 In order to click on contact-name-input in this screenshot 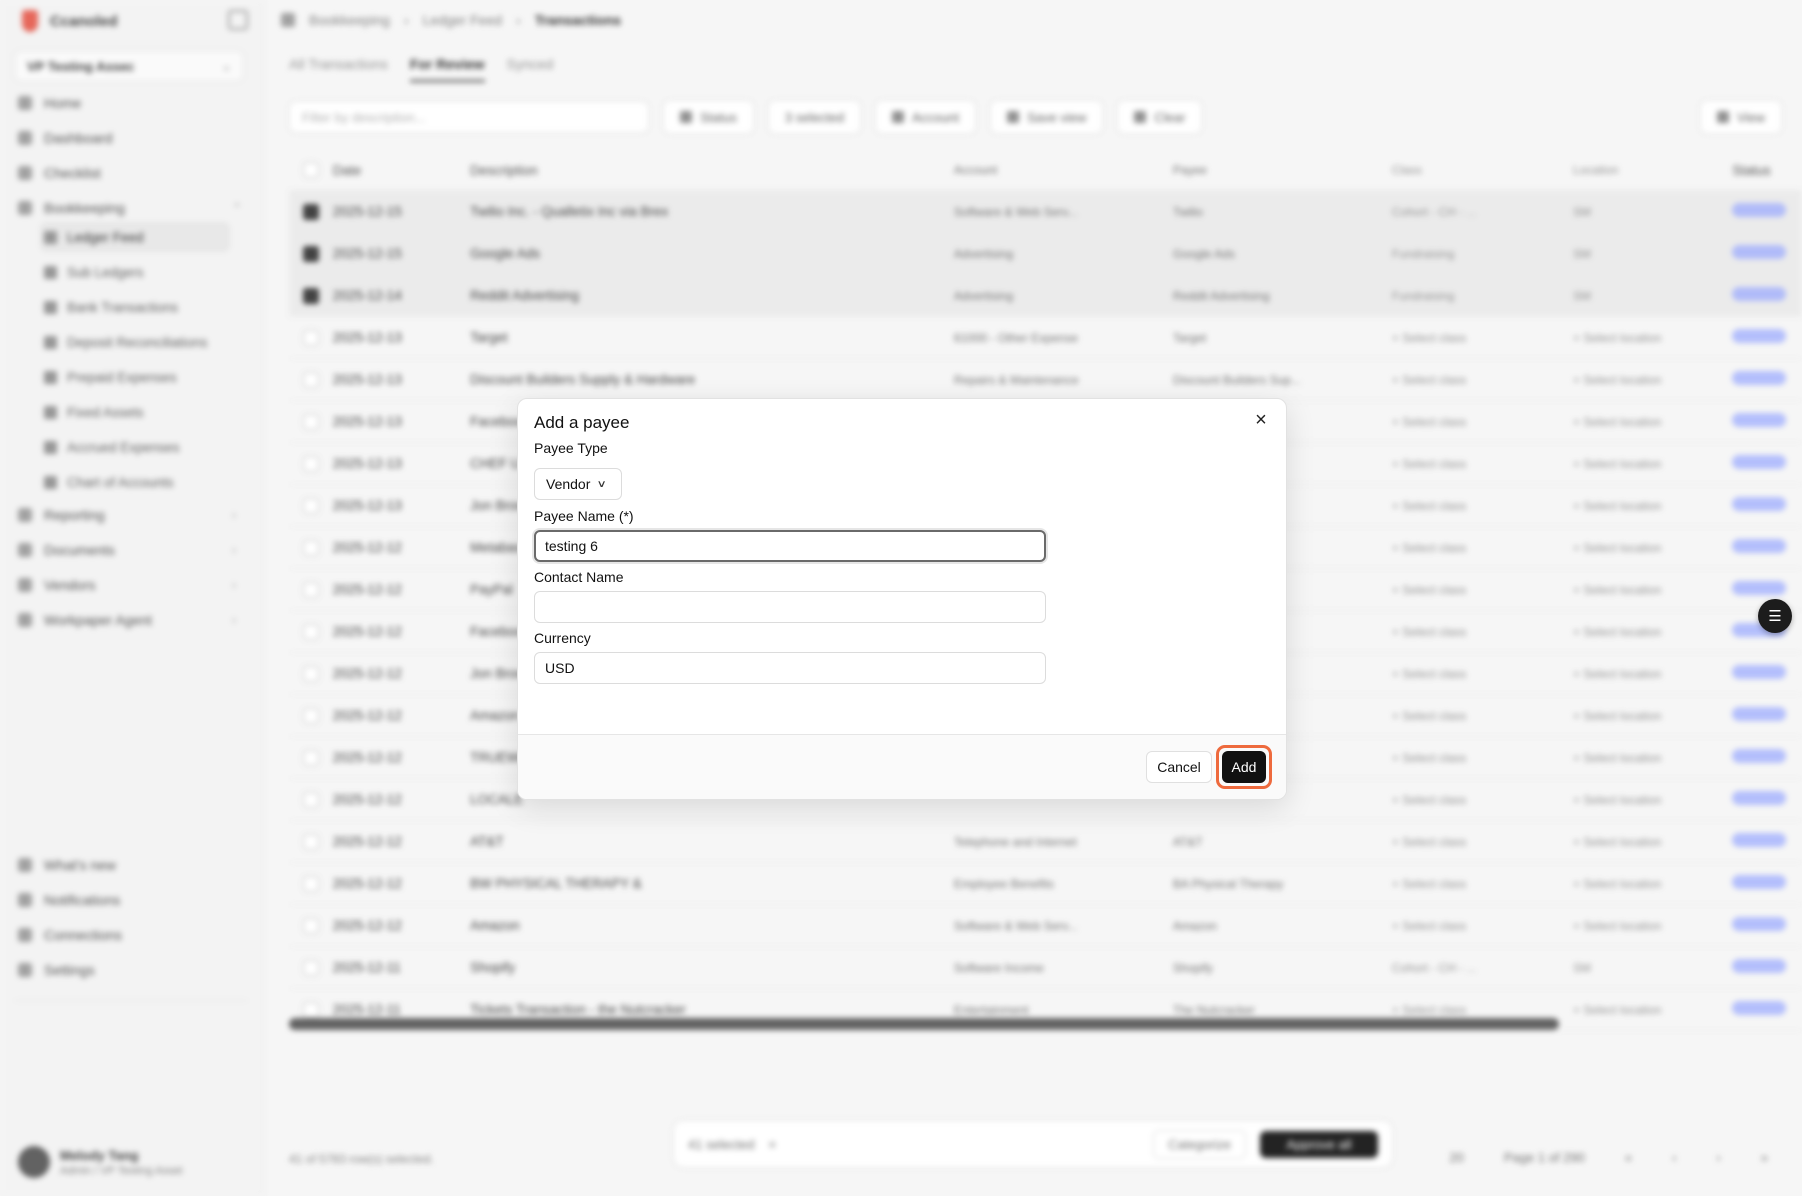, I will do `click(790, 607)`.